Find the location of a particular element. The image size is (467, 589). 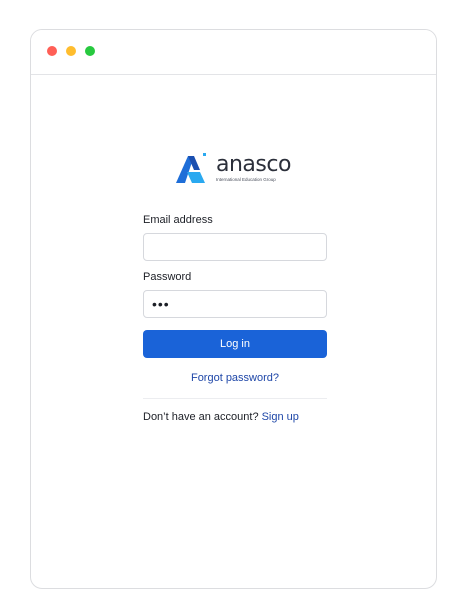

anasco-logo-icon is located at coordinates (193, 168).